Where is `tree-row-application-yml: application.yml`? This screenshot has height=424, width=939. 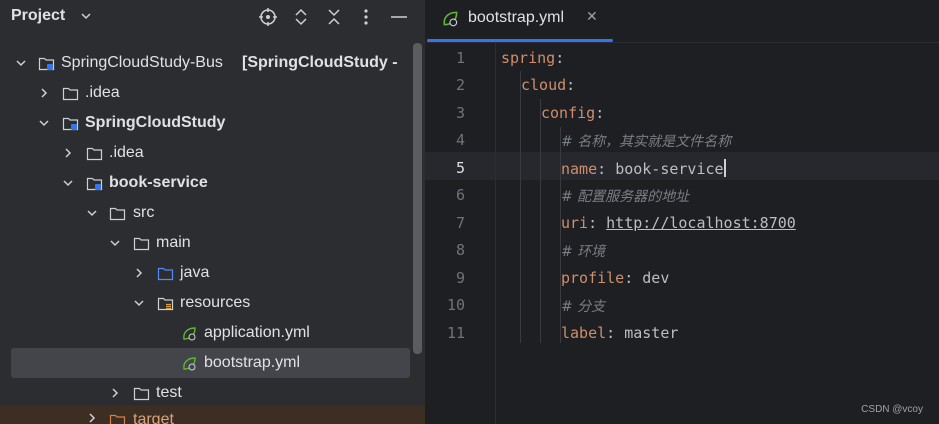 tree-row-application-yml: application.yml is located at coordinates (206, 333).